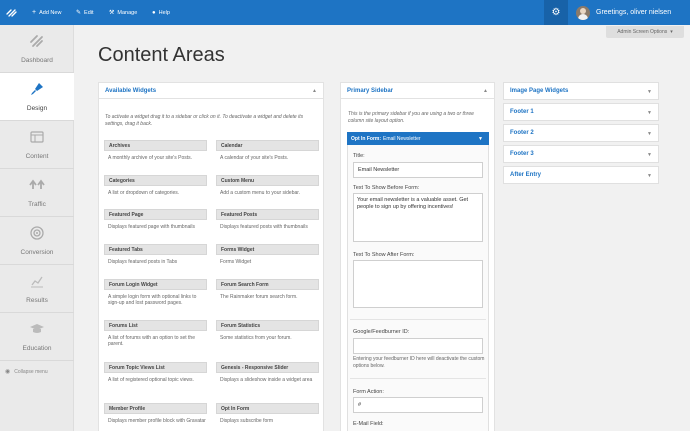 Image resolution: width=690 pixels, height=431 pixels. What do you see at coordinates (581, 154) in the screenshot?
I see `footer-3-panel: Footer 3 ▼` at bounding box center [581, 154].